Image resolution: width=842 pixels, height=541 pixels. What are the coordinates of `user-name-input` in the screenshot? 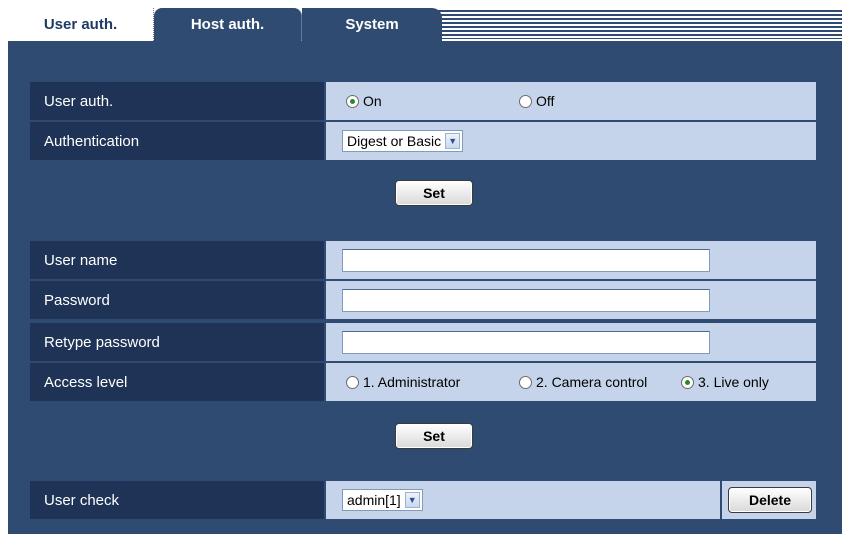 It's located at (526, 260).